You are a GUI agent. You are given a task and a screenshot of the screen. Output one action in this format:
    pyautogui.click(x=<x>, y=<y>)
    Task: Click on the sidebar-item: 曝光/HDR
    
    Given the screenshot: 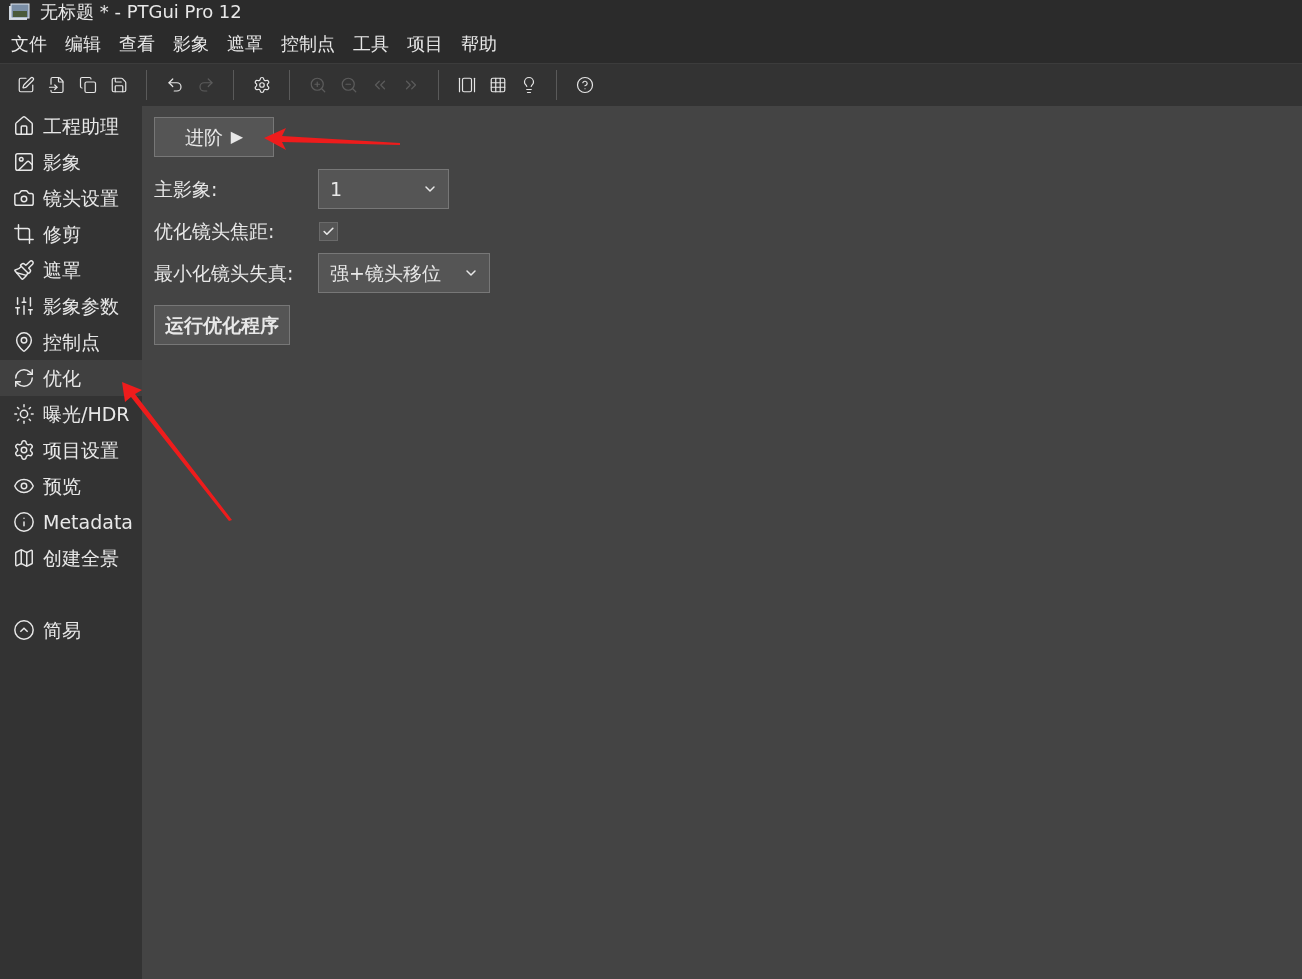 What is the action you would take?
    pyautogui.click(x=71, y=414)
    